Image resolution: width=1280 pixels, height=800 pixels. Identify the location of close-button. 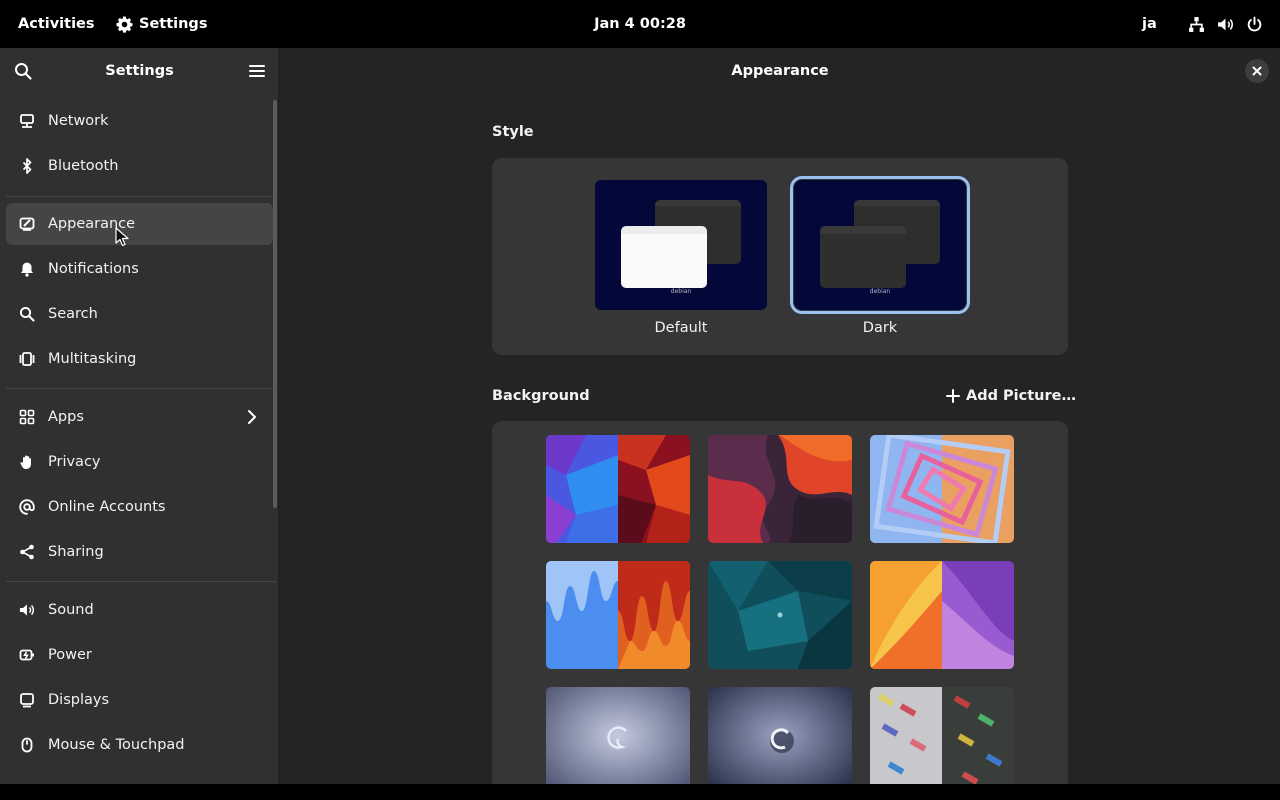
(1257, 71).